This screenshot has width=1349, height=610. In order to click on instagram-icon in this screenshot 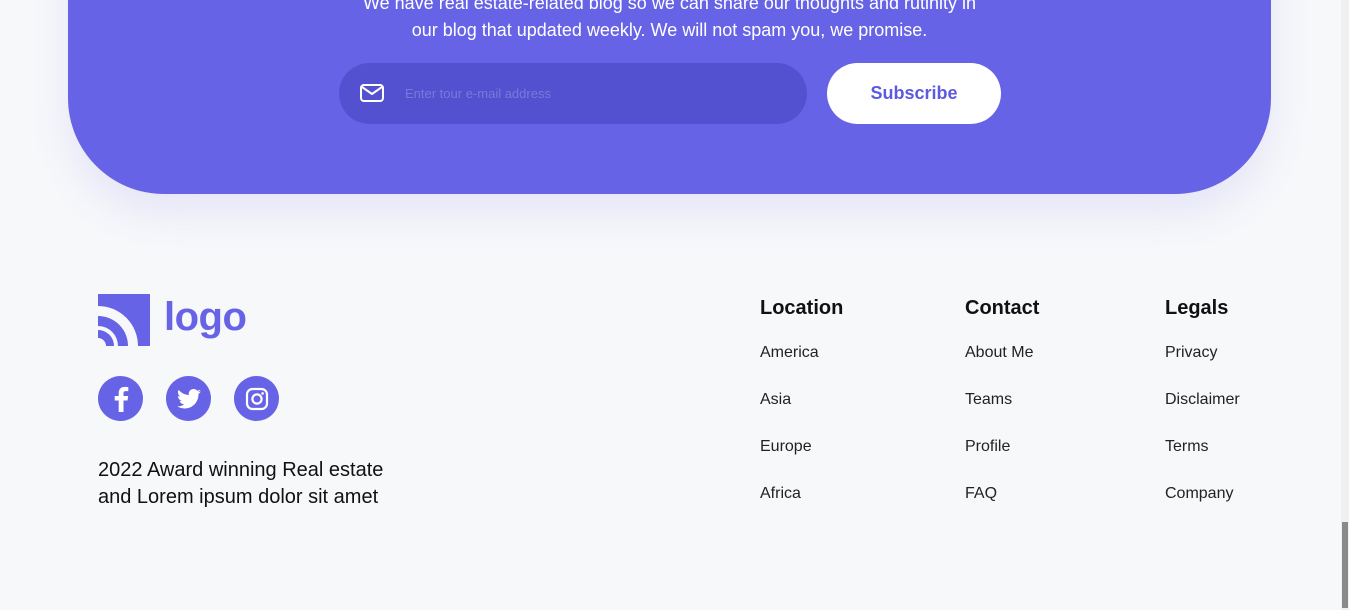, I will do `click(256, 398)`.